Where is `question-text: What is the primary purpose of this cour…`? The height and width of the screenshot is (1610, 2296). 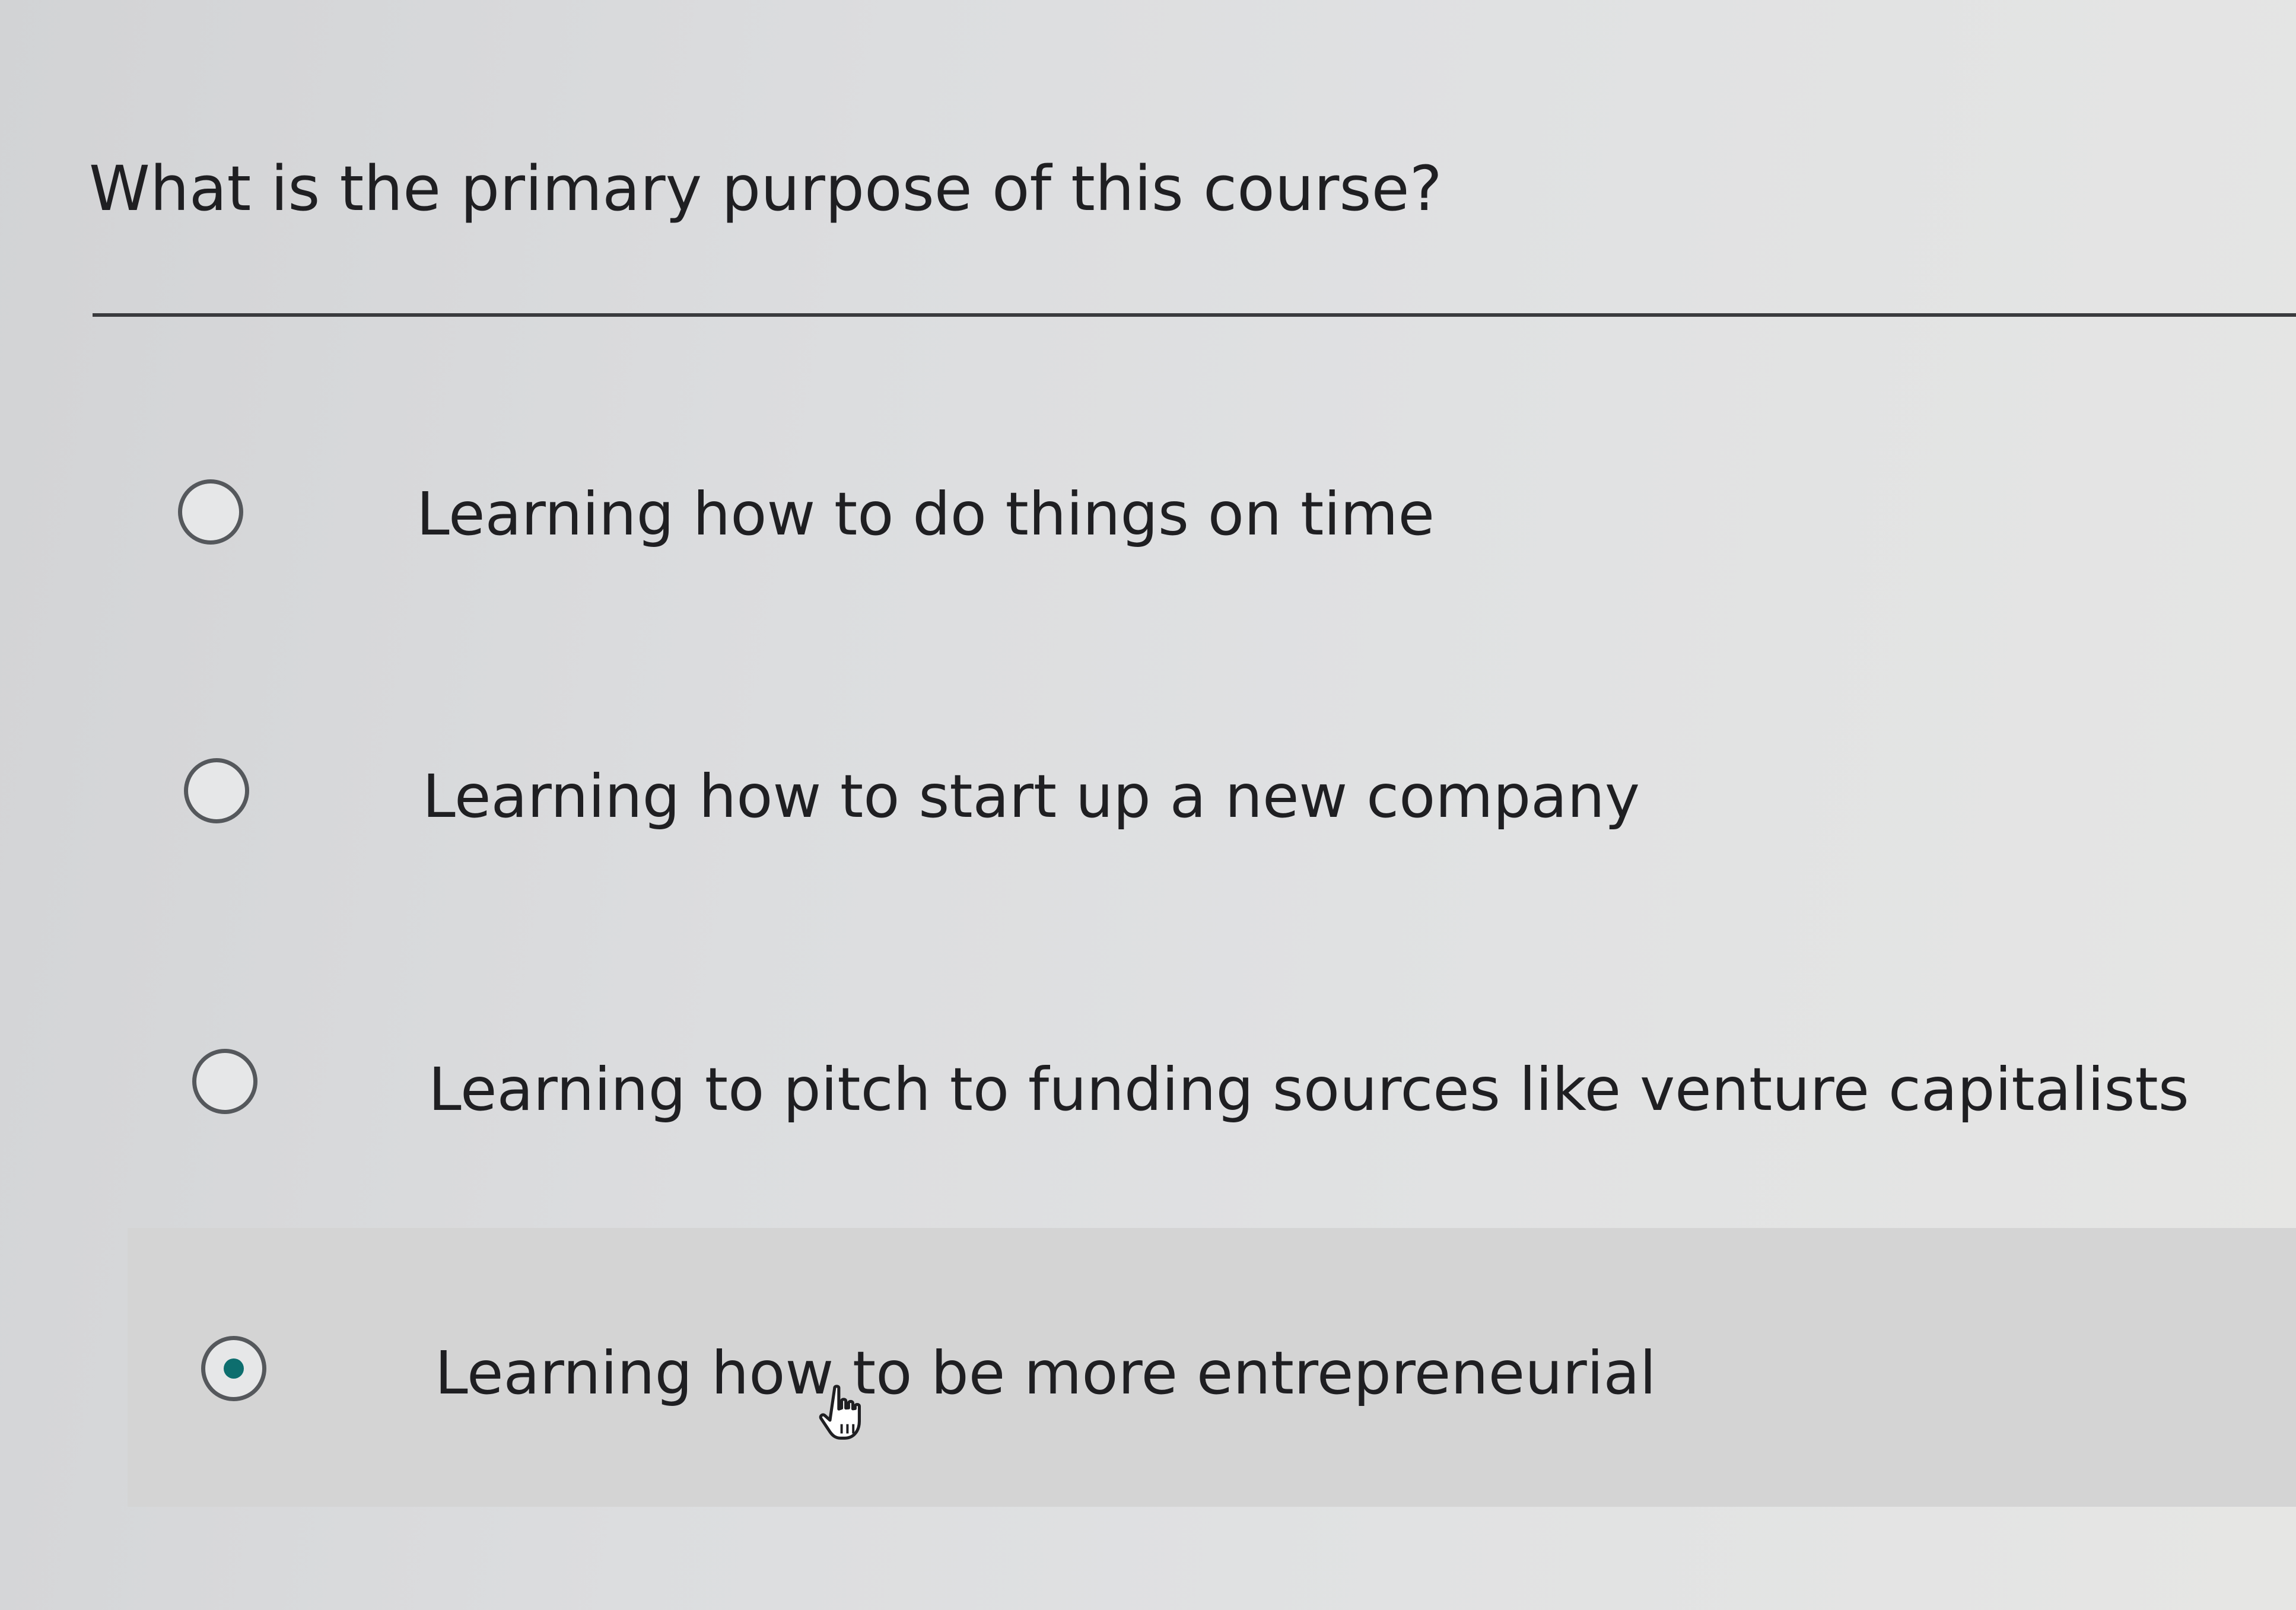 question-text: What is the primary purpose of this cour… is located at coordinates (765, 188).